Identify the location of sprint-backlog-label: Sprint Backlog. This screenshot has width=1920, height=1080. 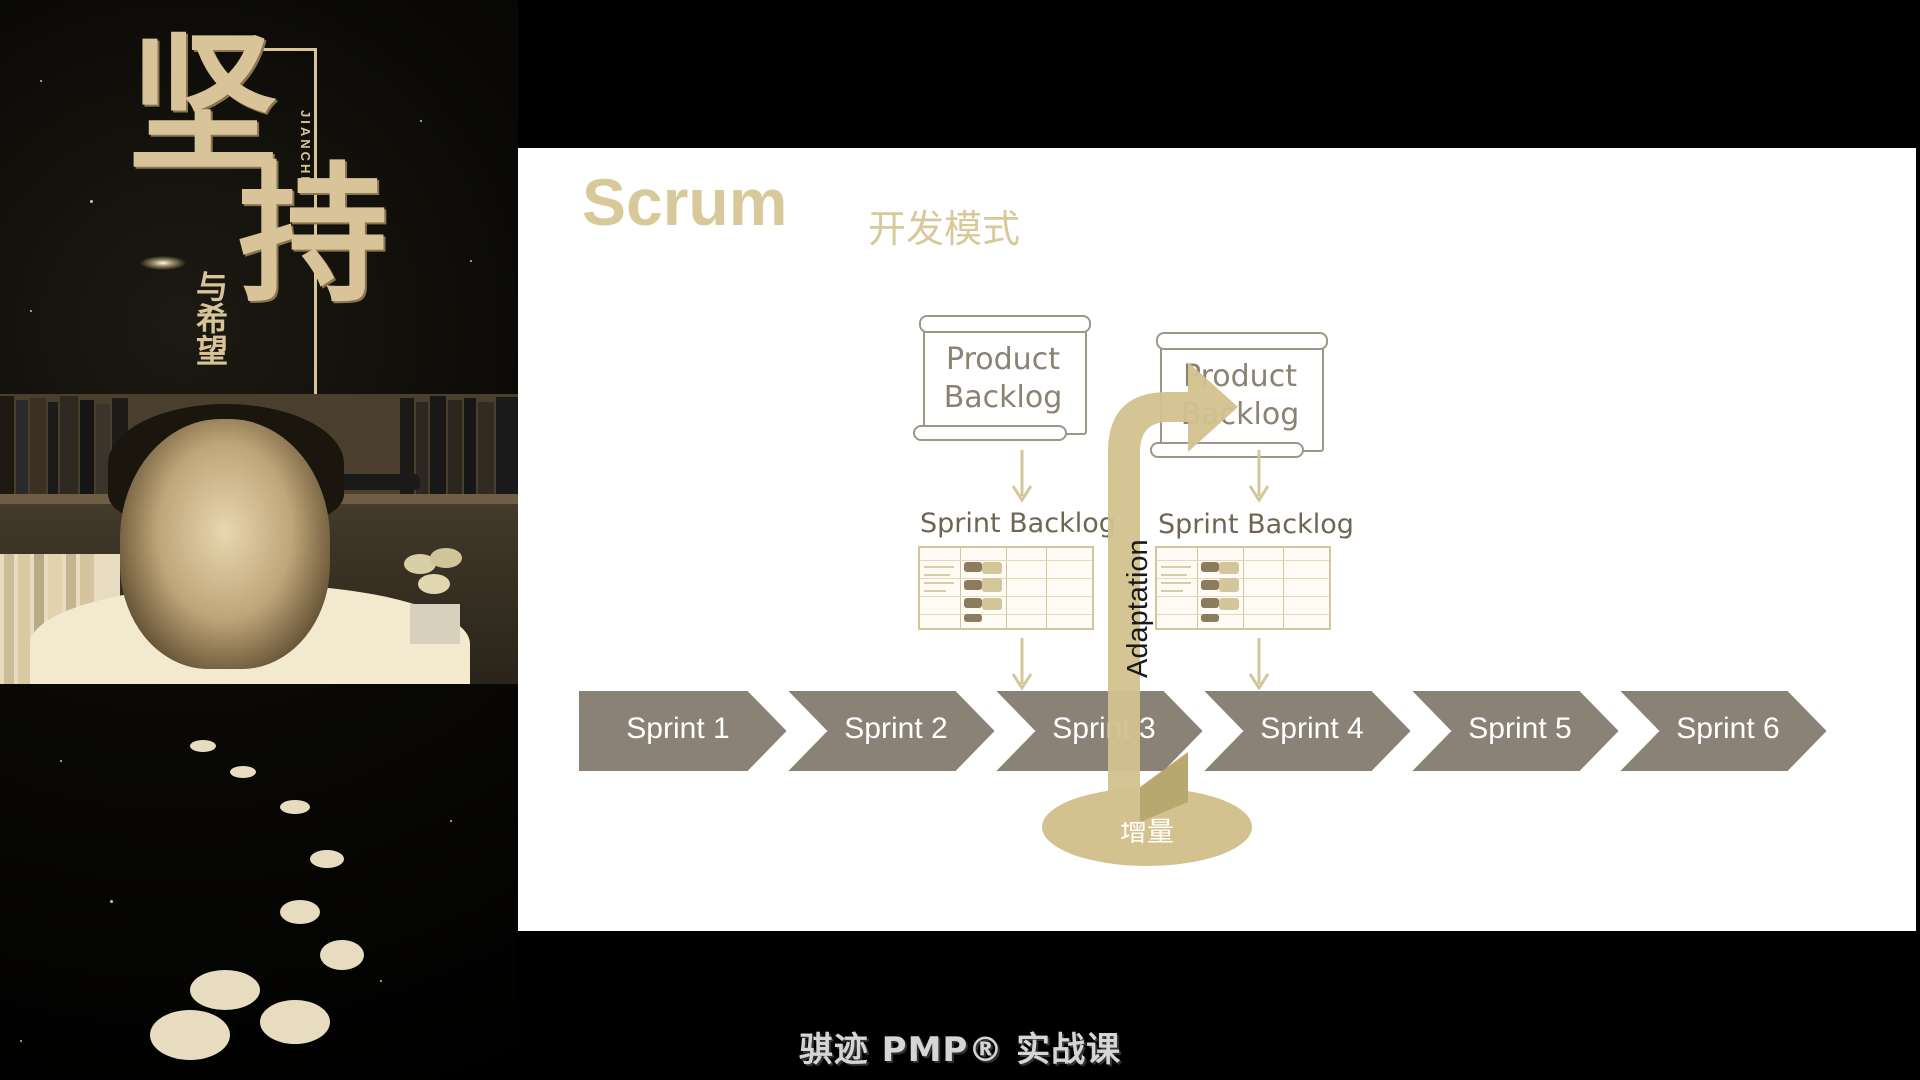
(1018, 523).